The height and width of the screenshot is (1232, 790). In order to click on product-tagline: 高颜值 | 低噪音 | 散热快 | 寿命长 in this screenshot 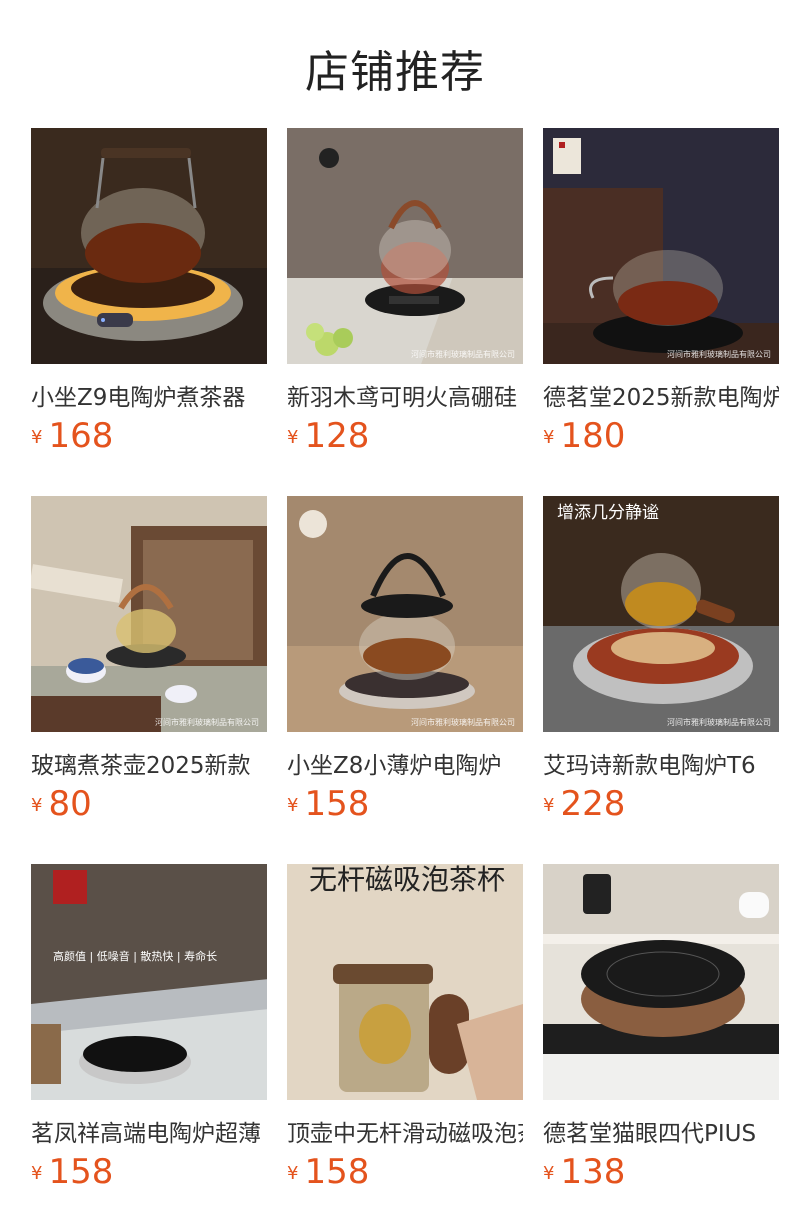, I will do `click(135, 956)`.